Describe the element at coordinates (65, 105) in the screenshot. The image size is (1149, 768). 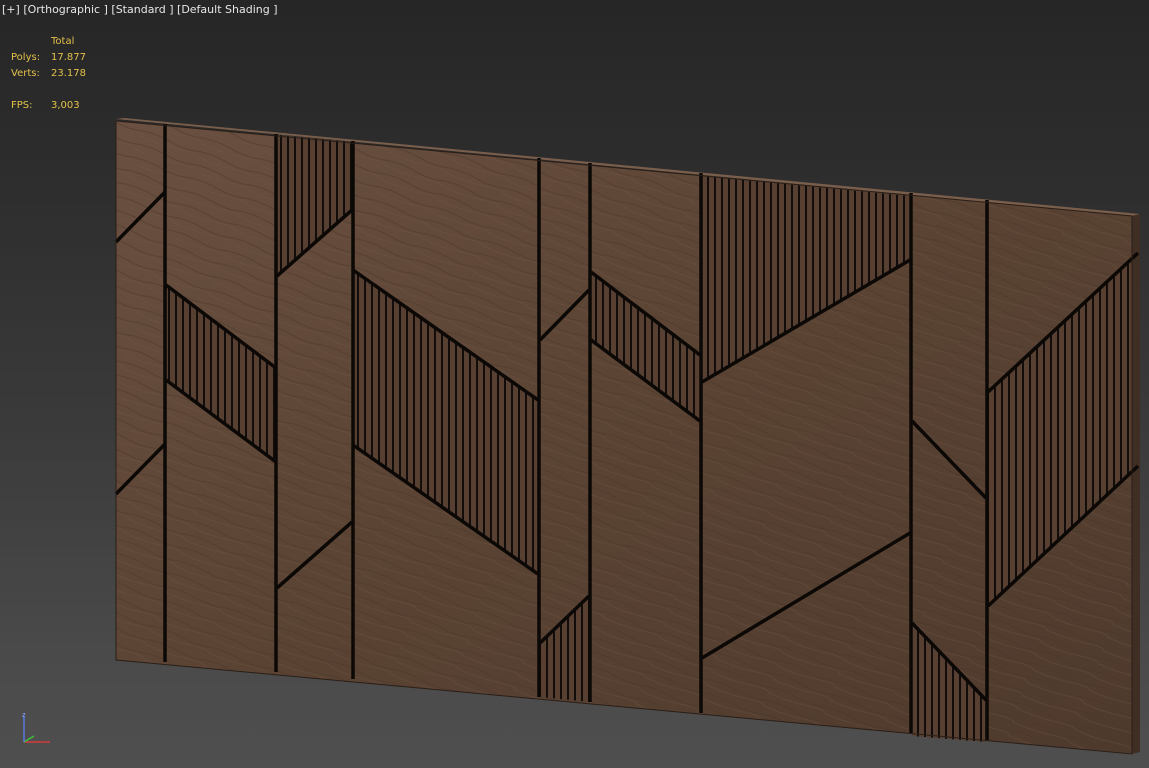
I see `fps-value: 3,003` at that location.